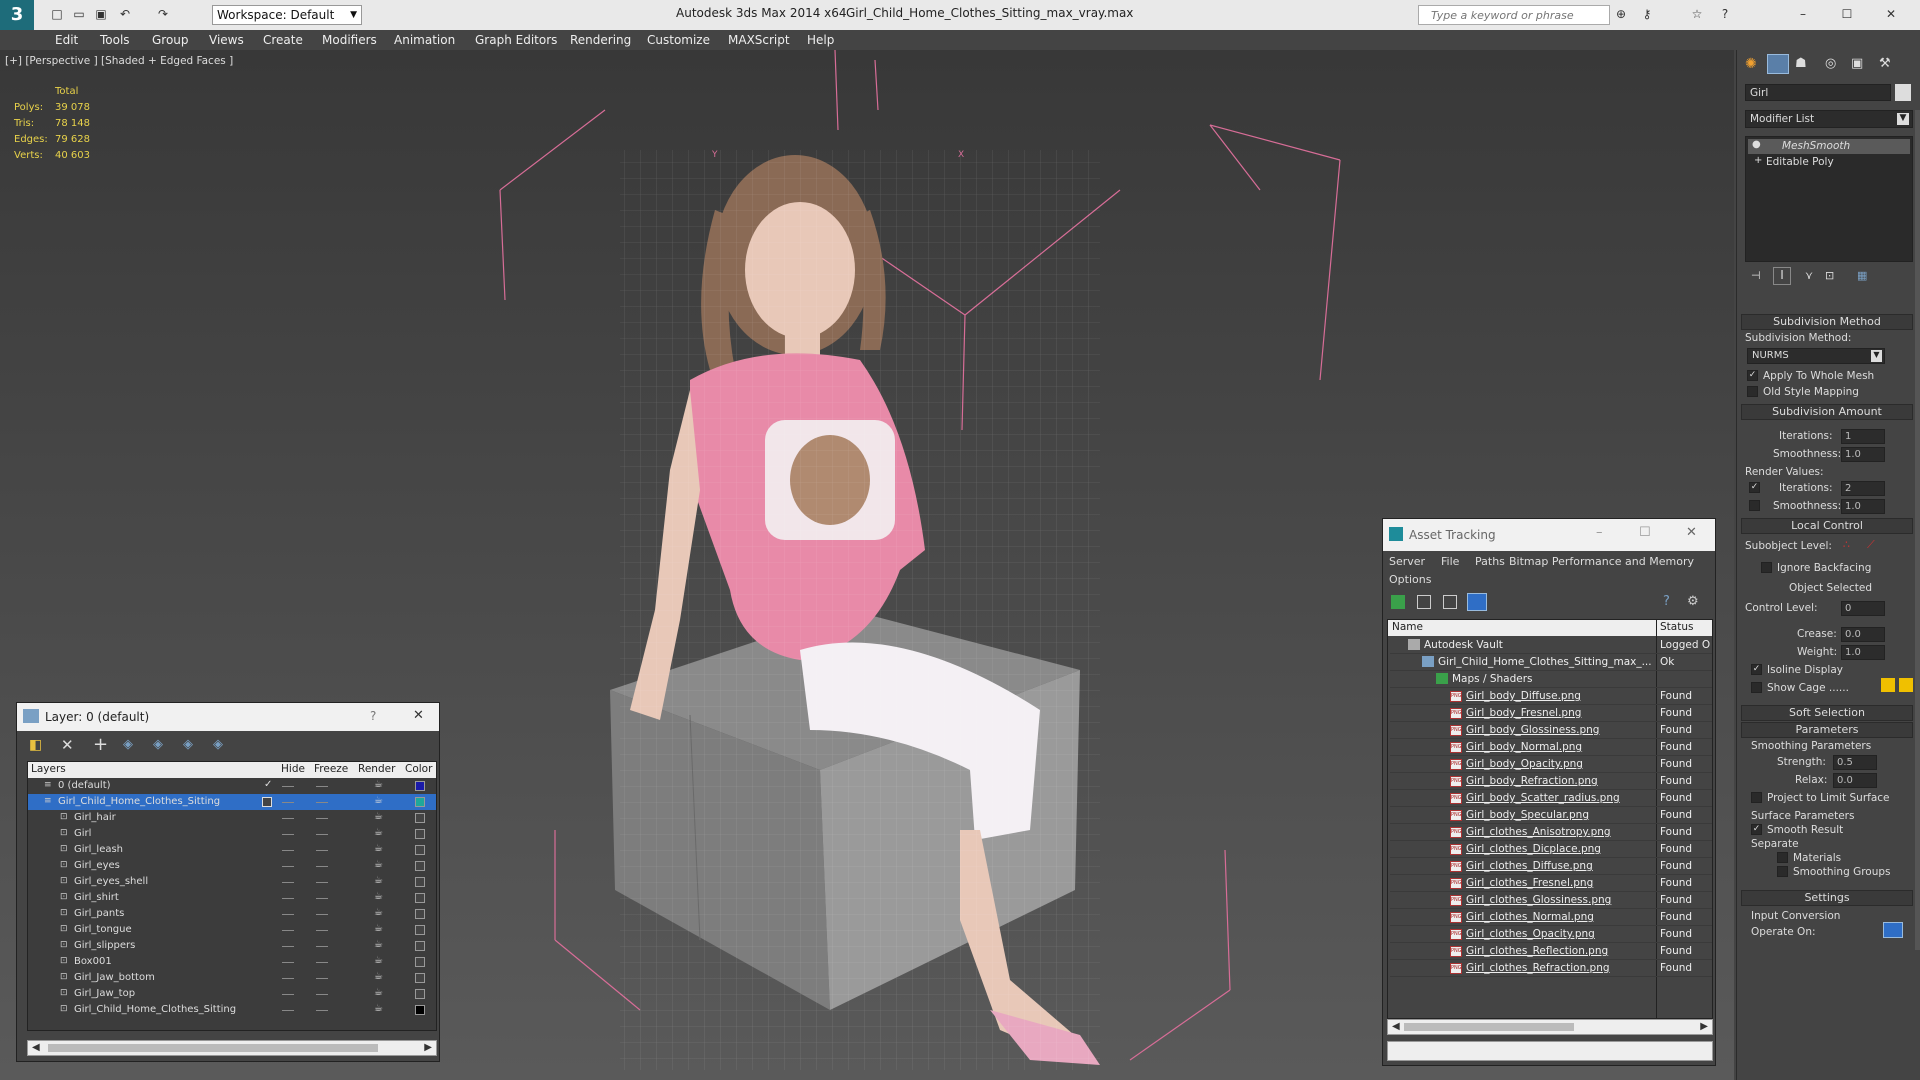 The width and height of the screenshot is (1920, 1080). I want to click on menu-animation: Animation, so click(424, 40).